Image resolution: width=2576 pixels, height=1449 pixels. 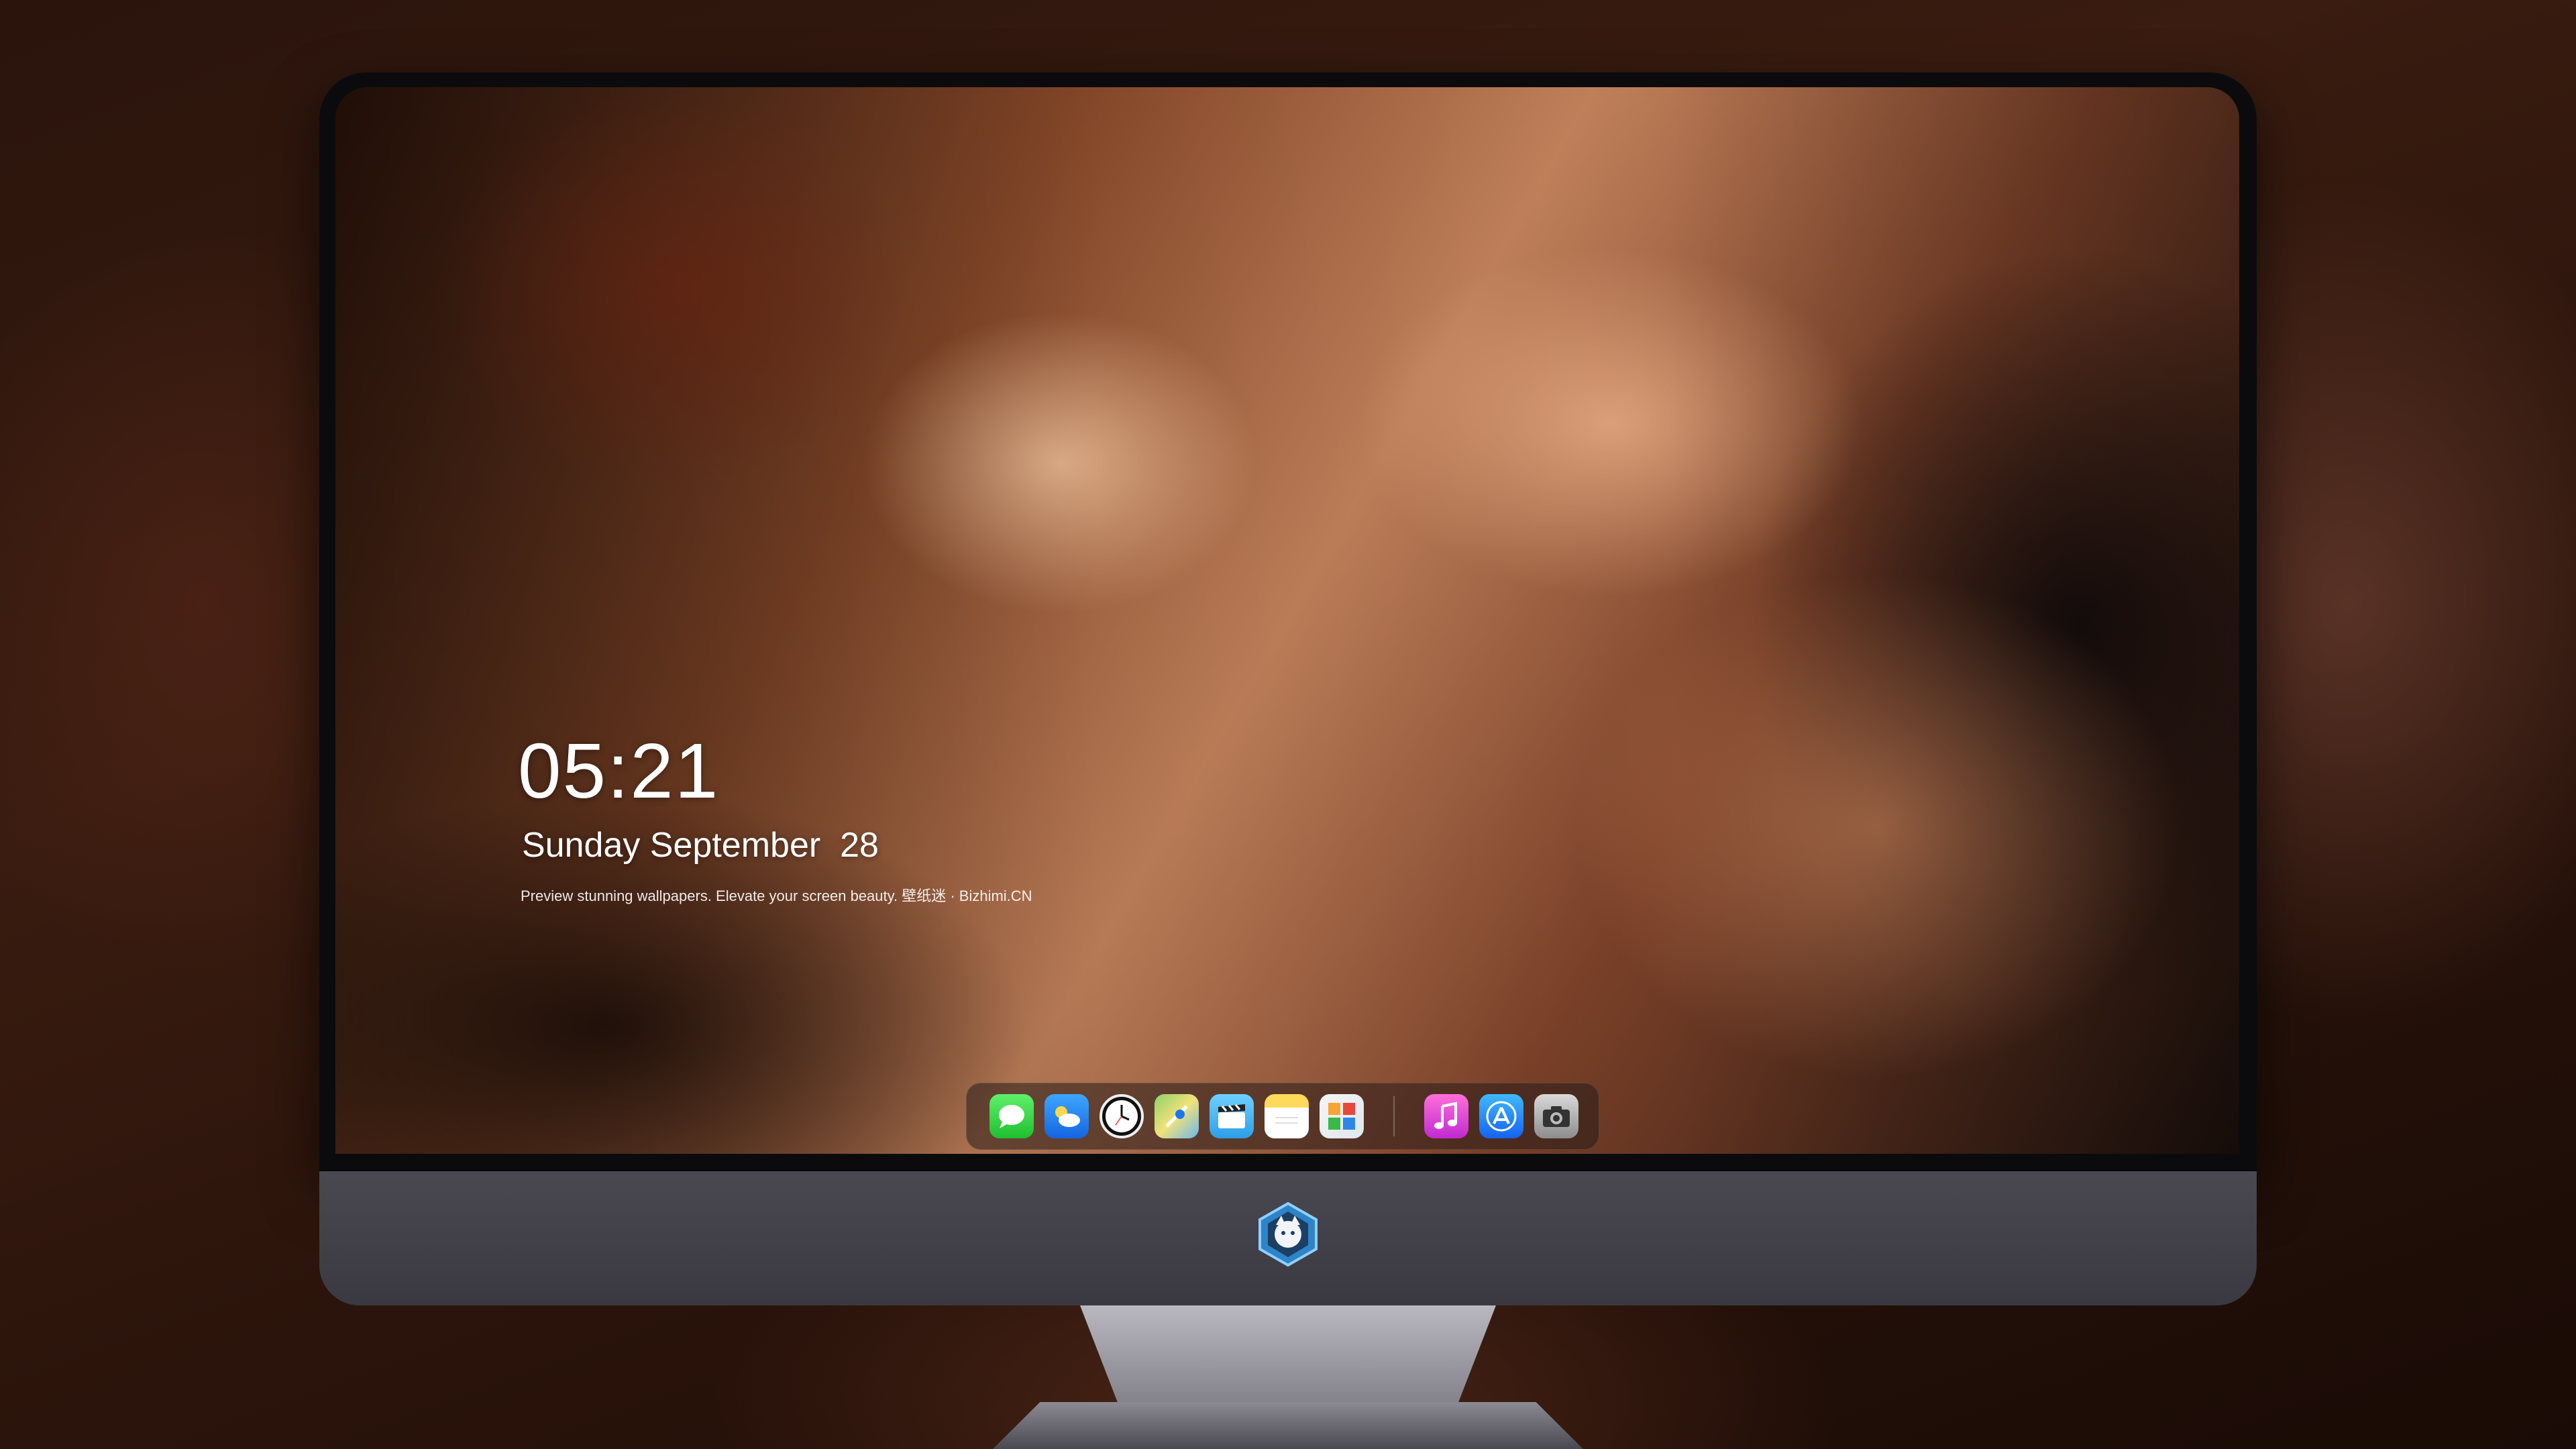 I want to click on dock, so click(x=1282, y=1116).